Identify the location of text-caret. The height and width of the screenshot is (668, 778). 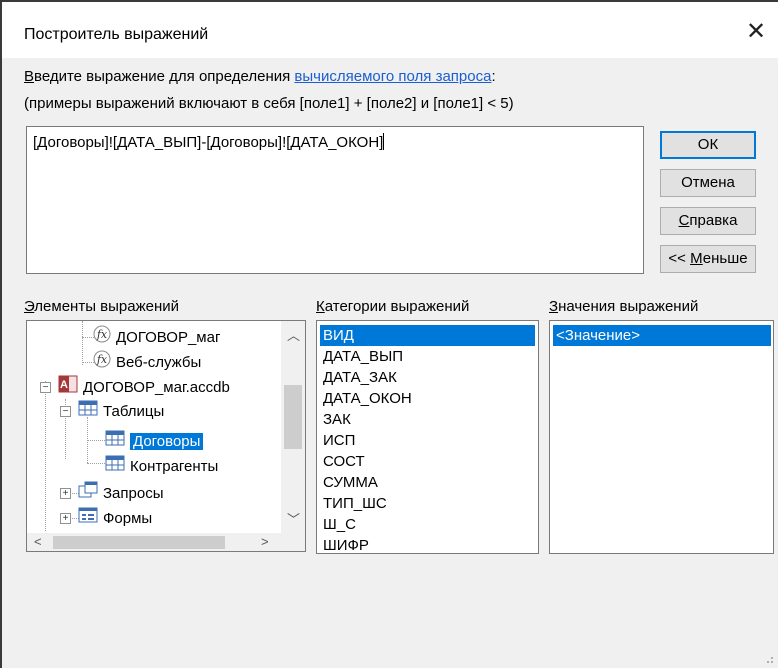
(384, 141).